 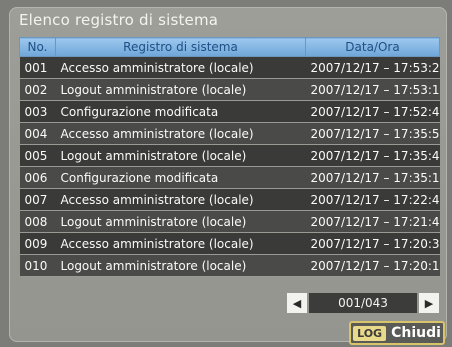 What do you see at coordinates (416, 333) in the screenshot?
I see `close-label: Chiudi` at bounding box center [416, 333].